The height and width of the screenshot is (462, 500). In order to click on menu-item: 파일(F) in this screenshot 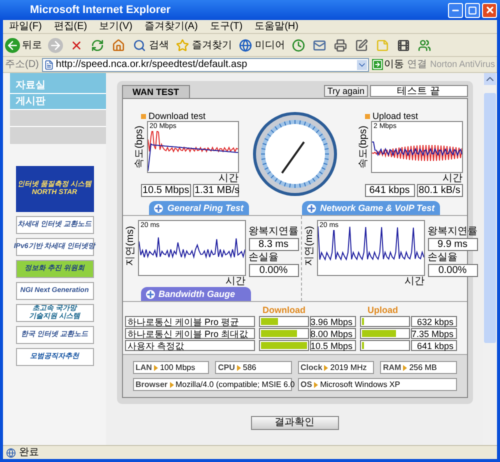, I will do `click(25, 26)`.